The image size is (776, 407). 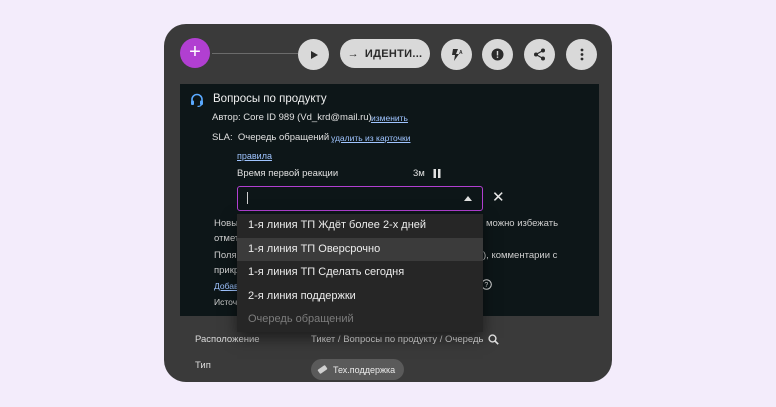 What do you see at coordinates (493, 339) in the screenshot?
I see `search-icon` at bounding box center [493, 339].